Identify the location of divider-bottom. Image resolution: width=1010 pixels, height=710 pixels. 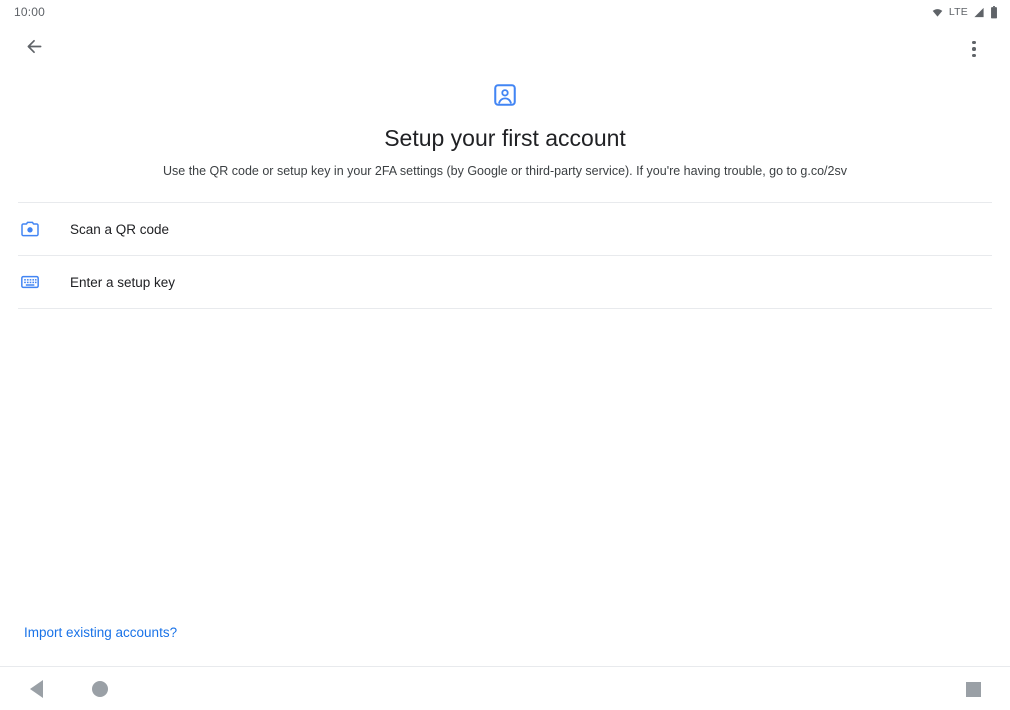
(505, 309).